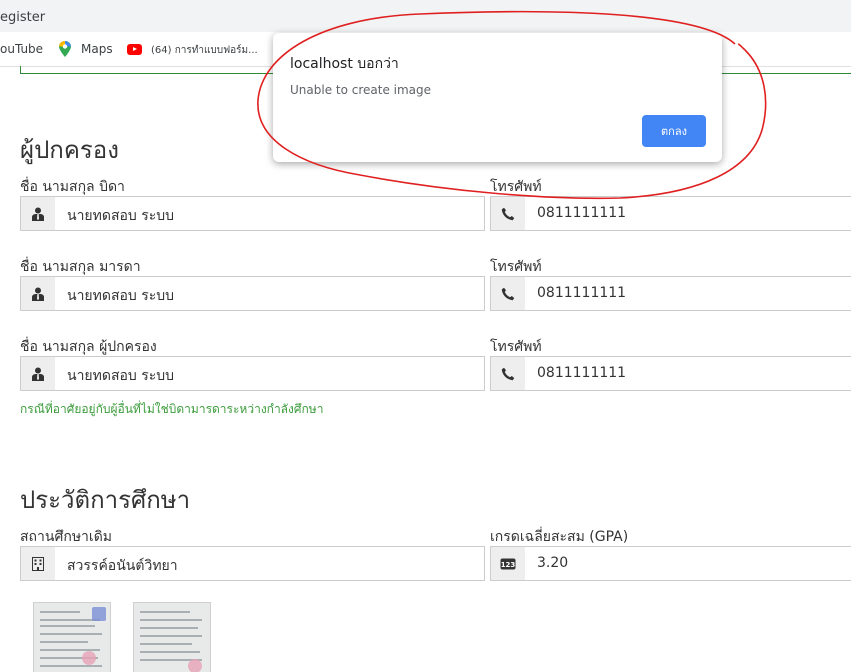 This screenshot has height=672, width=851. What do you see at coordinates (425, 16) in the screenshot?
I see `browser-tab-bar: egister` at bounding box center [425, 16].